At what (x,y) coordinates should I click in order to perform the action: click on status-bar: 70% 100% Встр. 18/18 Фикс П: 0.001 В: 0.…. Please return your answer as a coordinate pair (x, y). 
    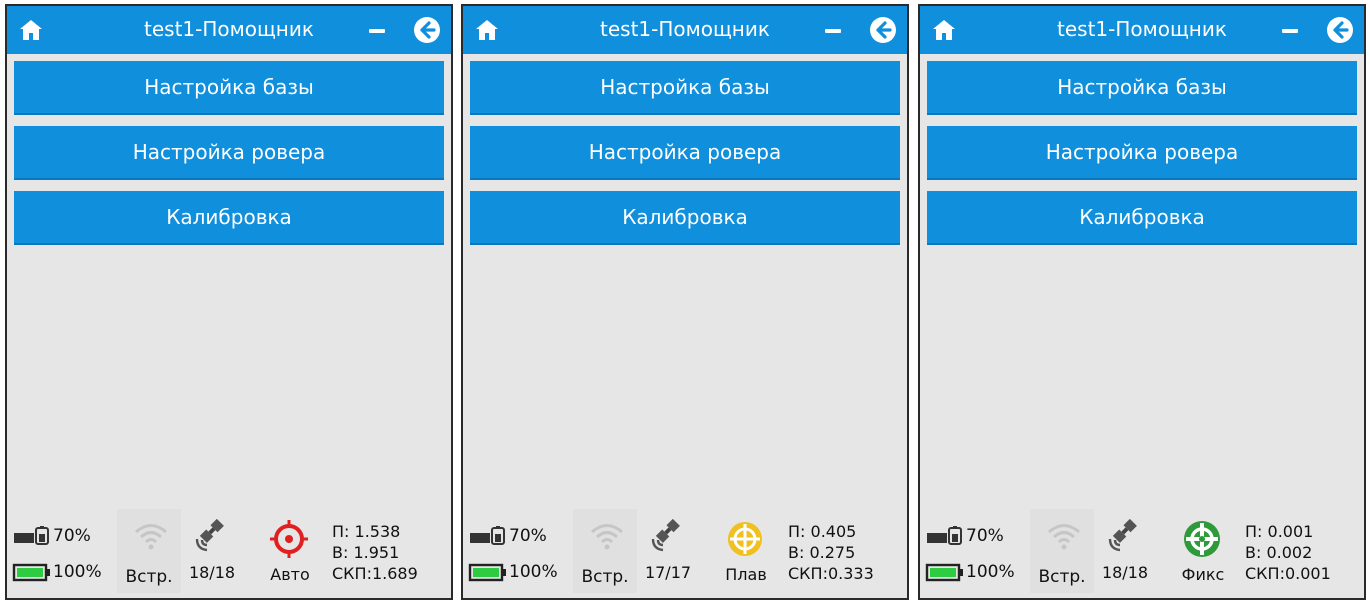
    Looking at the image, I should click on (1142, 550).